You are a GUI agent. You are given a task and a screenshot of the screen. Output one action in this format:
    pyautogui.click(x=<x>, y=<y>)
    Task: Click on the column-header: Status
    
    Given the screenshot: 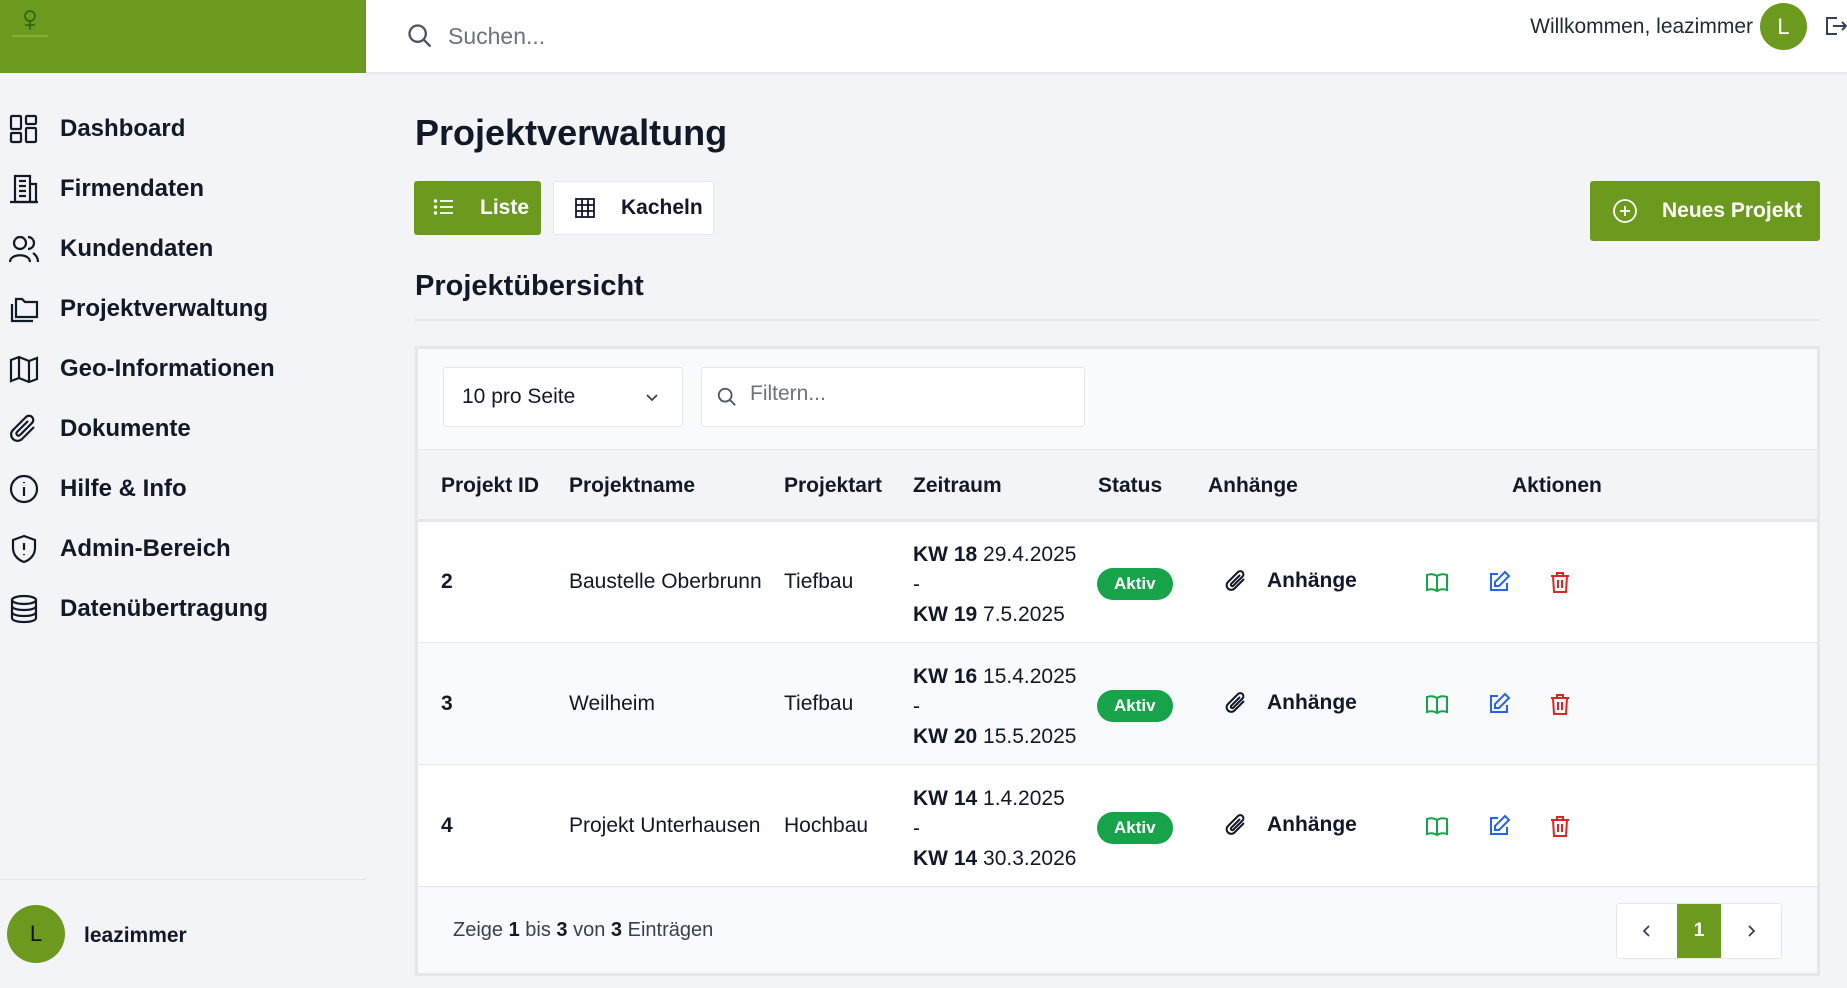 What is the action you would take?
    pyautogui.click(x=1130, y=486)
    